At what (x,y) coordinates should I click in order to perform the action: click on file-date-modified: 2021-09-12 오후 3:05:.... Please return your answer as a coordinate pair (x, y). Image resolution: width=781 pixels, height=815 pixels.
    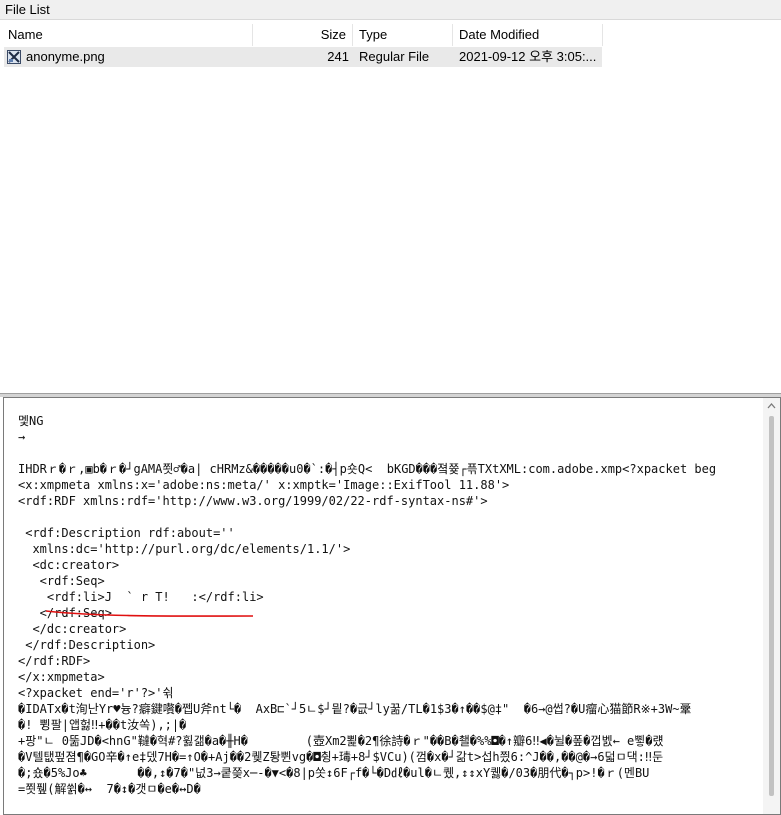
    Looking at the image, I should click on (528, 56).